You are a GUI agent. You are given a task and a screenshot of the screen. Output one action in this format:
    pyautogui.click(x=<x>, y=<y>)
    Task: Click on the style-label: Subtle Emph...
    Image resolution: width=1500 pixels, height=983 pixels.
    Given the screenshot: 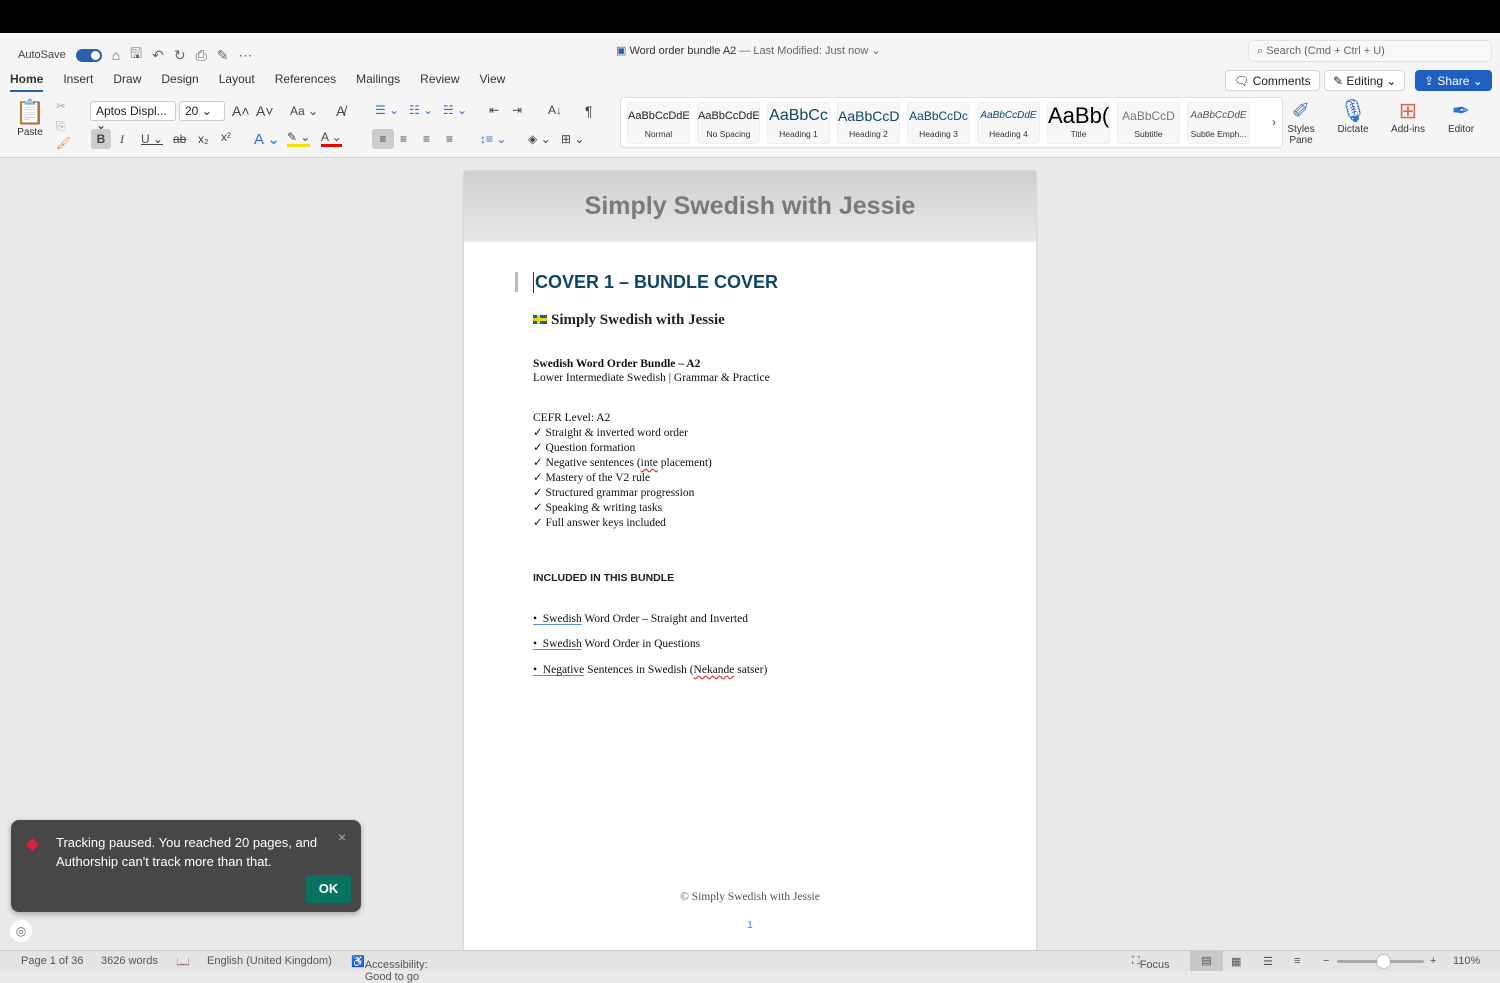 What is the action you would take?
    pyautogui.click(x=1218, y=134)
    